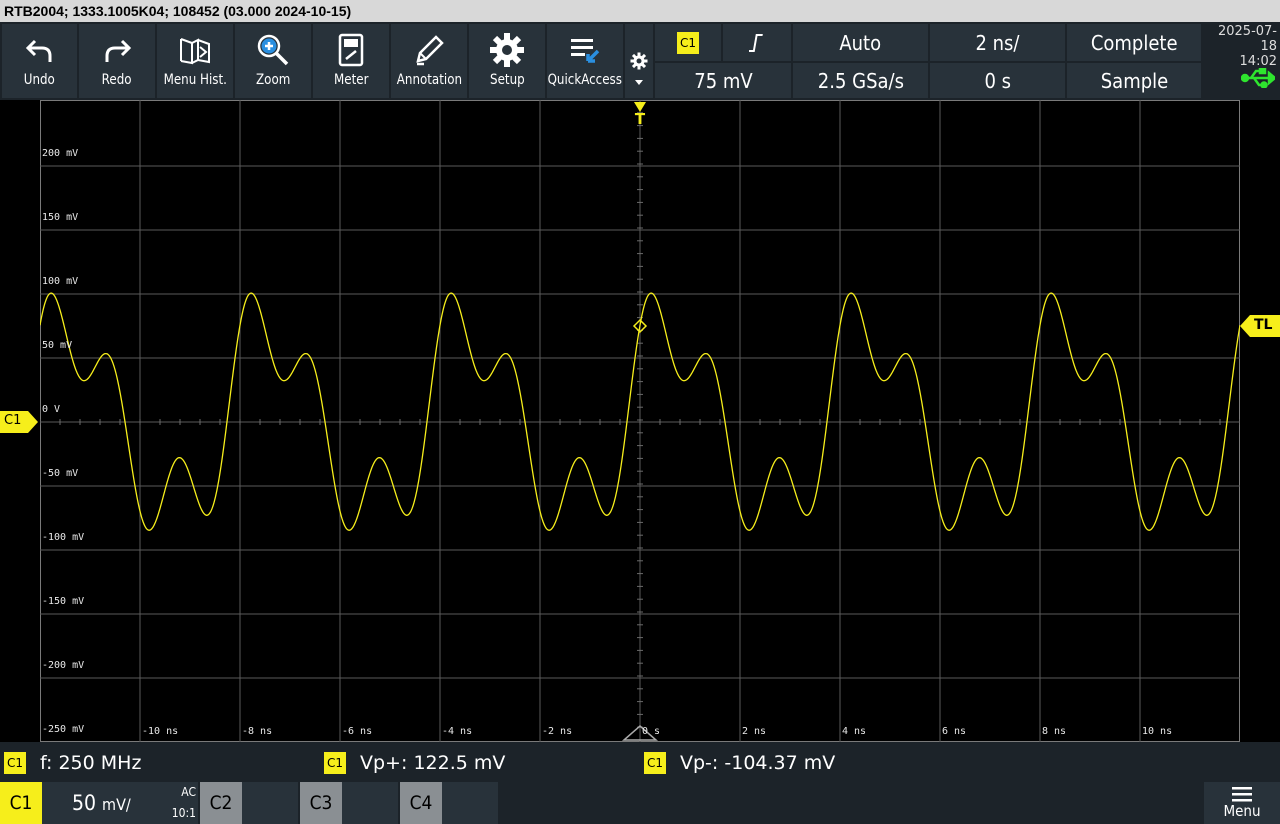  Describe the element at coordinates (699, 763) in the screenshot. I see `measurement-label: Vp-:` at that location.